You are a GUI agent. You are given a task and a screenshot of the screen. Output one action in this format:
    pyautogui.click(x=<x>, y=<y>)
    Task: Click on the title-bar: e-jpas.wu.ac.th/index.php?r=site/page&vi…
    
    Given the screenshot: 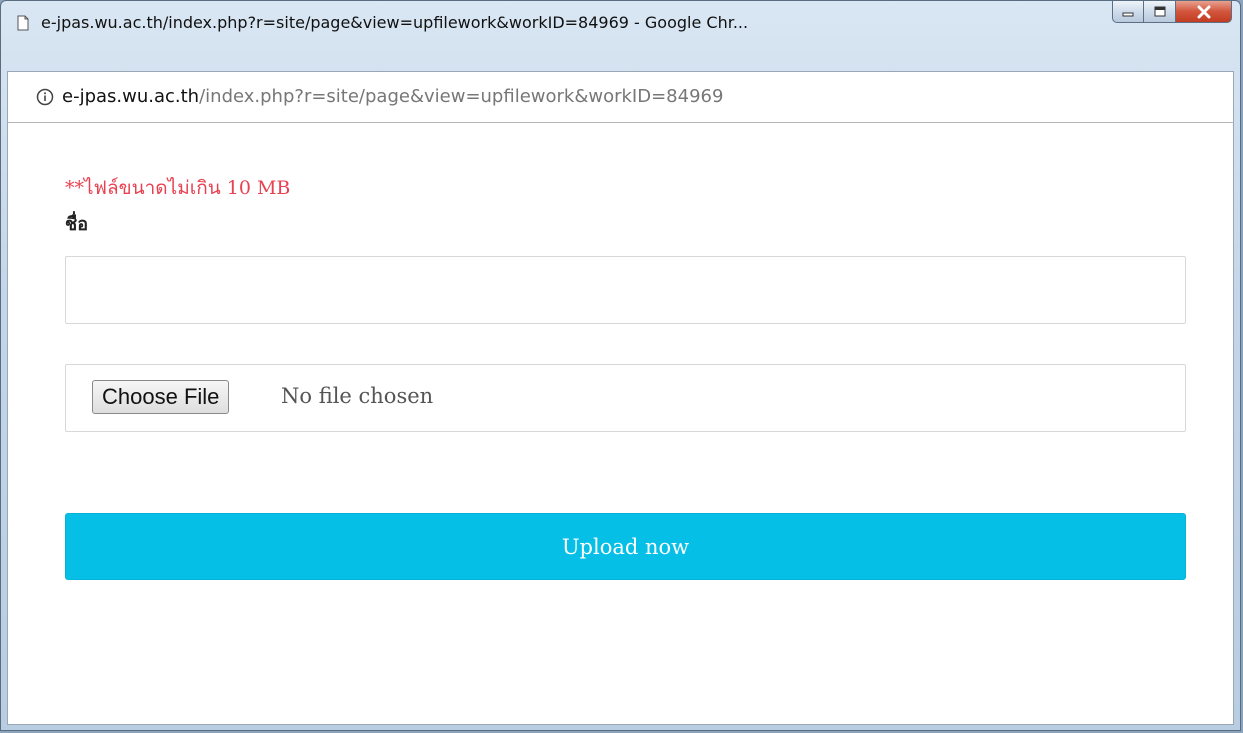 What is the action you would take?
    pyautogui.click(x=620, y=22)
    